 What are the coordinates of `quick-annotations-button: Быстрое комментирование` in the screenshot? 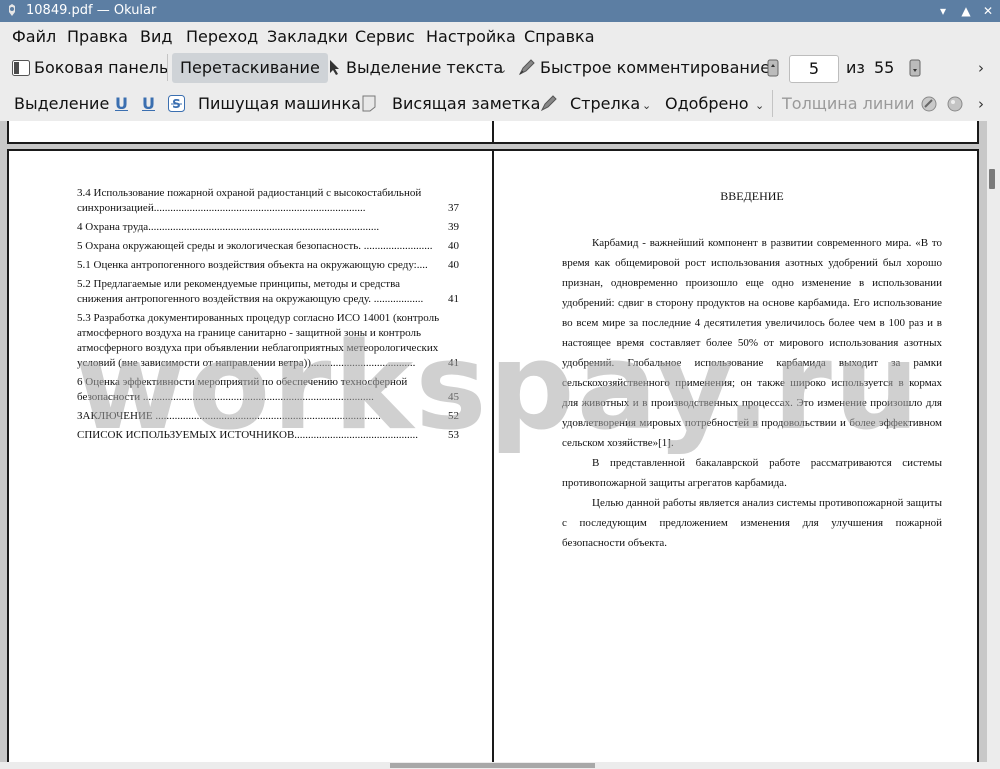 It's located at (655, 68).